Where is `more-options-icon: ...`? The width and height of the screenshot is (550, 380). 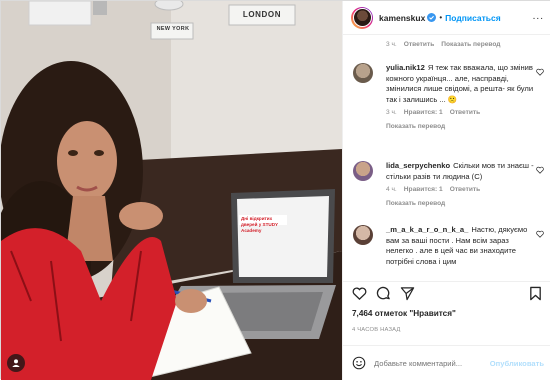
more-options-icon: ... is located at coordinates (538, 17).